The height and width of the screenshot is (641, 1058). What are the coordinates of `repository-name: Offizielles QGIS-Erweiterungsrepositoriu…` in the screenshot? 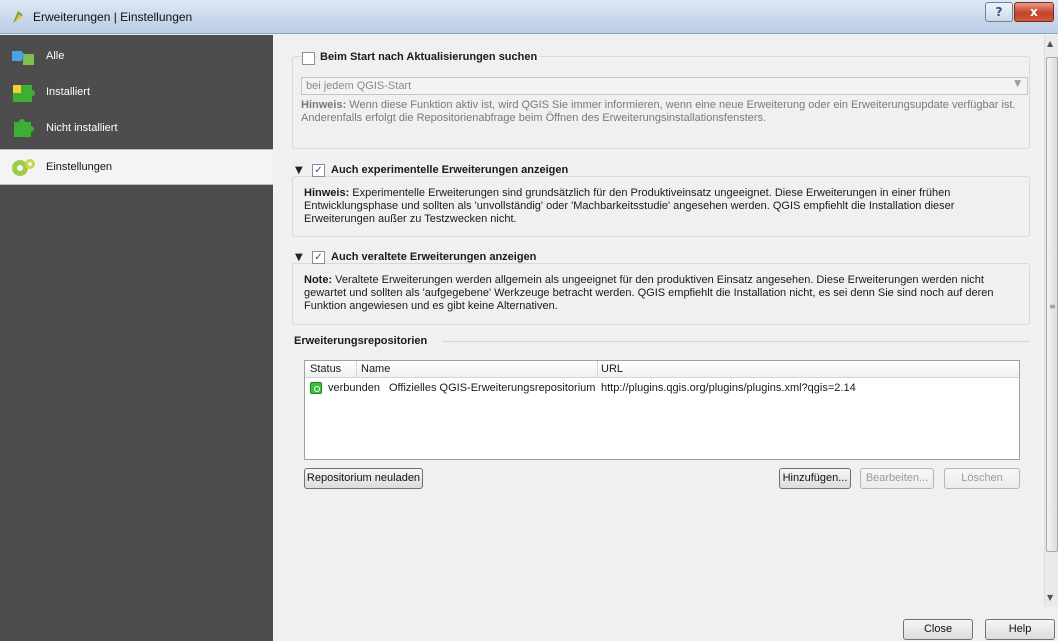 It's located at (492, 388).